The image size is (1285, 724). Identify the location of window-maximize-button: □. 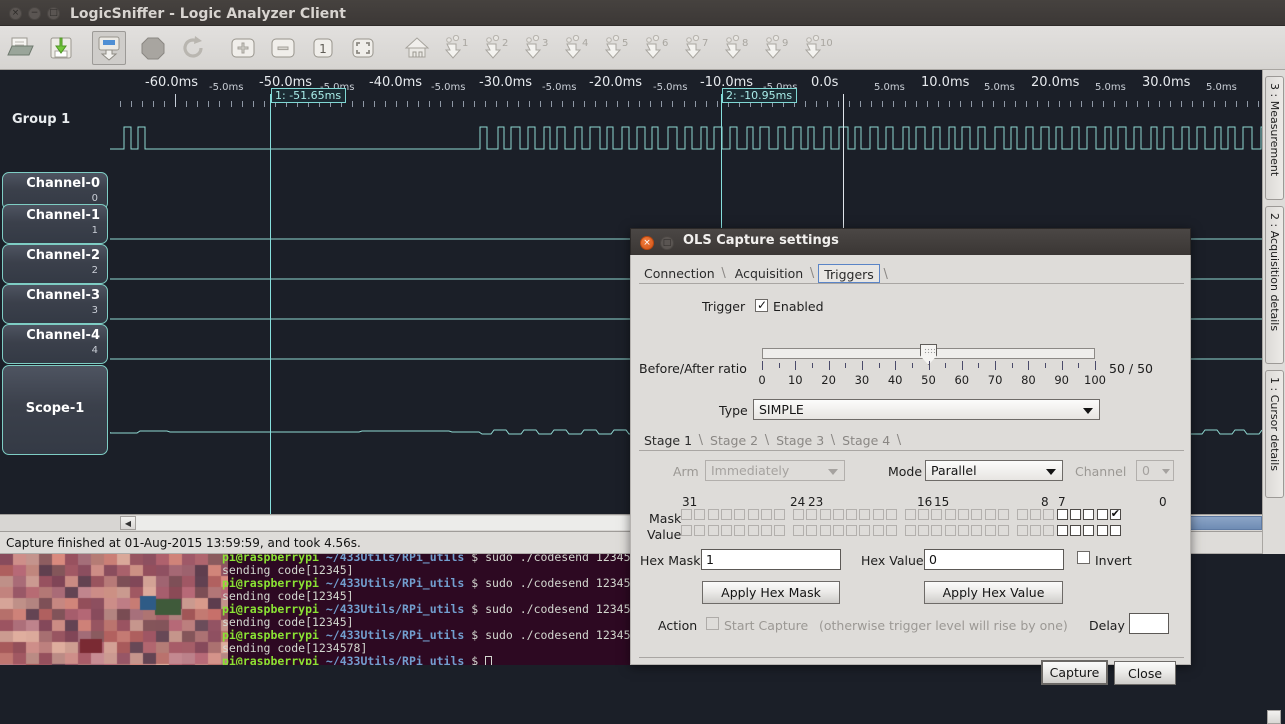
(53, 13).